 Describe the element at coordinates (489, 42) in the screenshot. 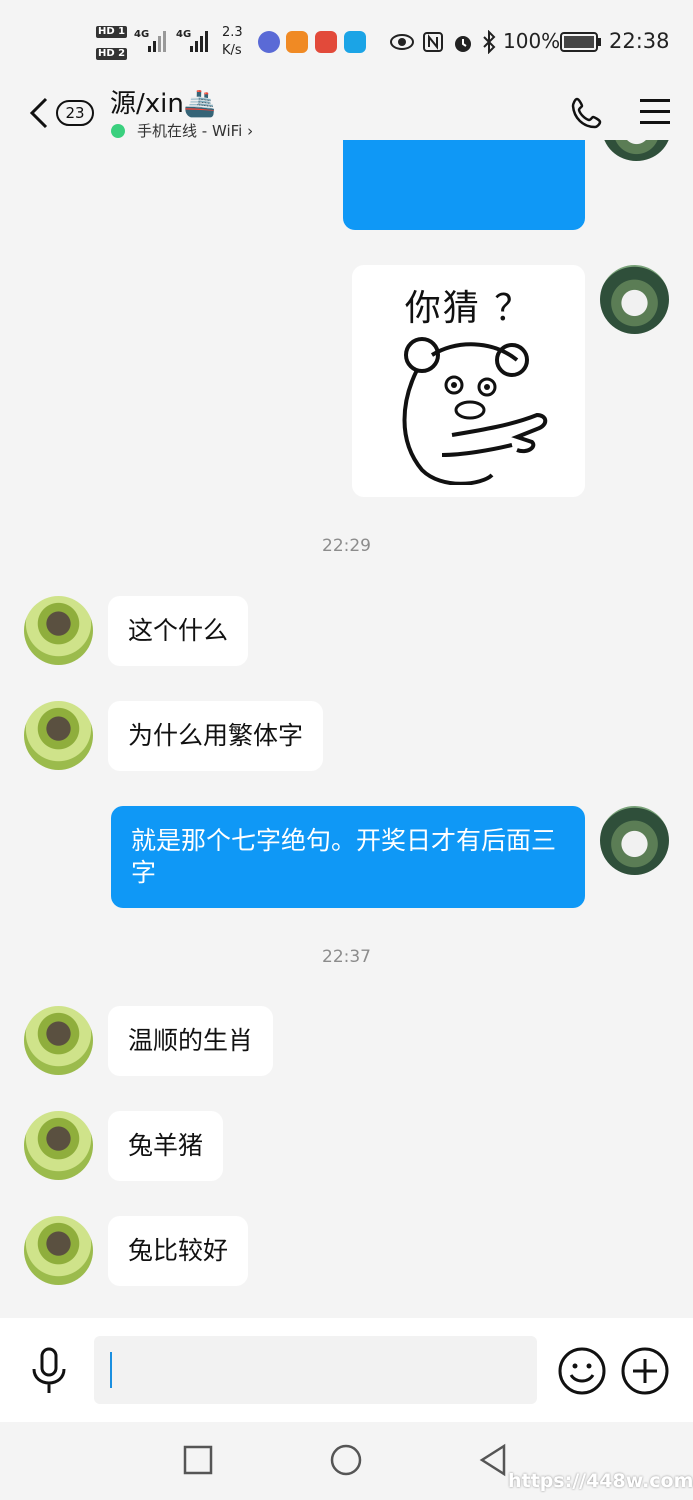

I see `bluetooth-icon` at that location.